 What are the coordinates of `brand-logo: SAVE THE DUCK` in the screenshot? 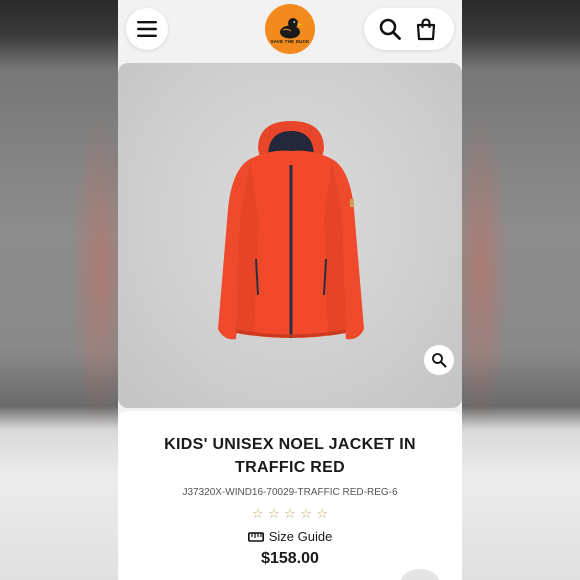 It's located at (290, 29).